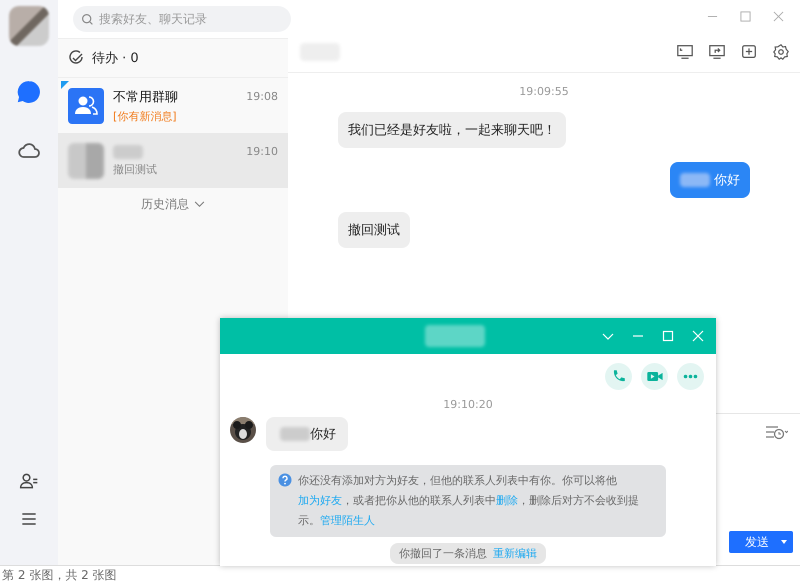 The image size is (800, 584). What do you see at coordinates (165, 204) in the screenshot?
I see `history-link: 历史消息` at bounding box center [165, 204].